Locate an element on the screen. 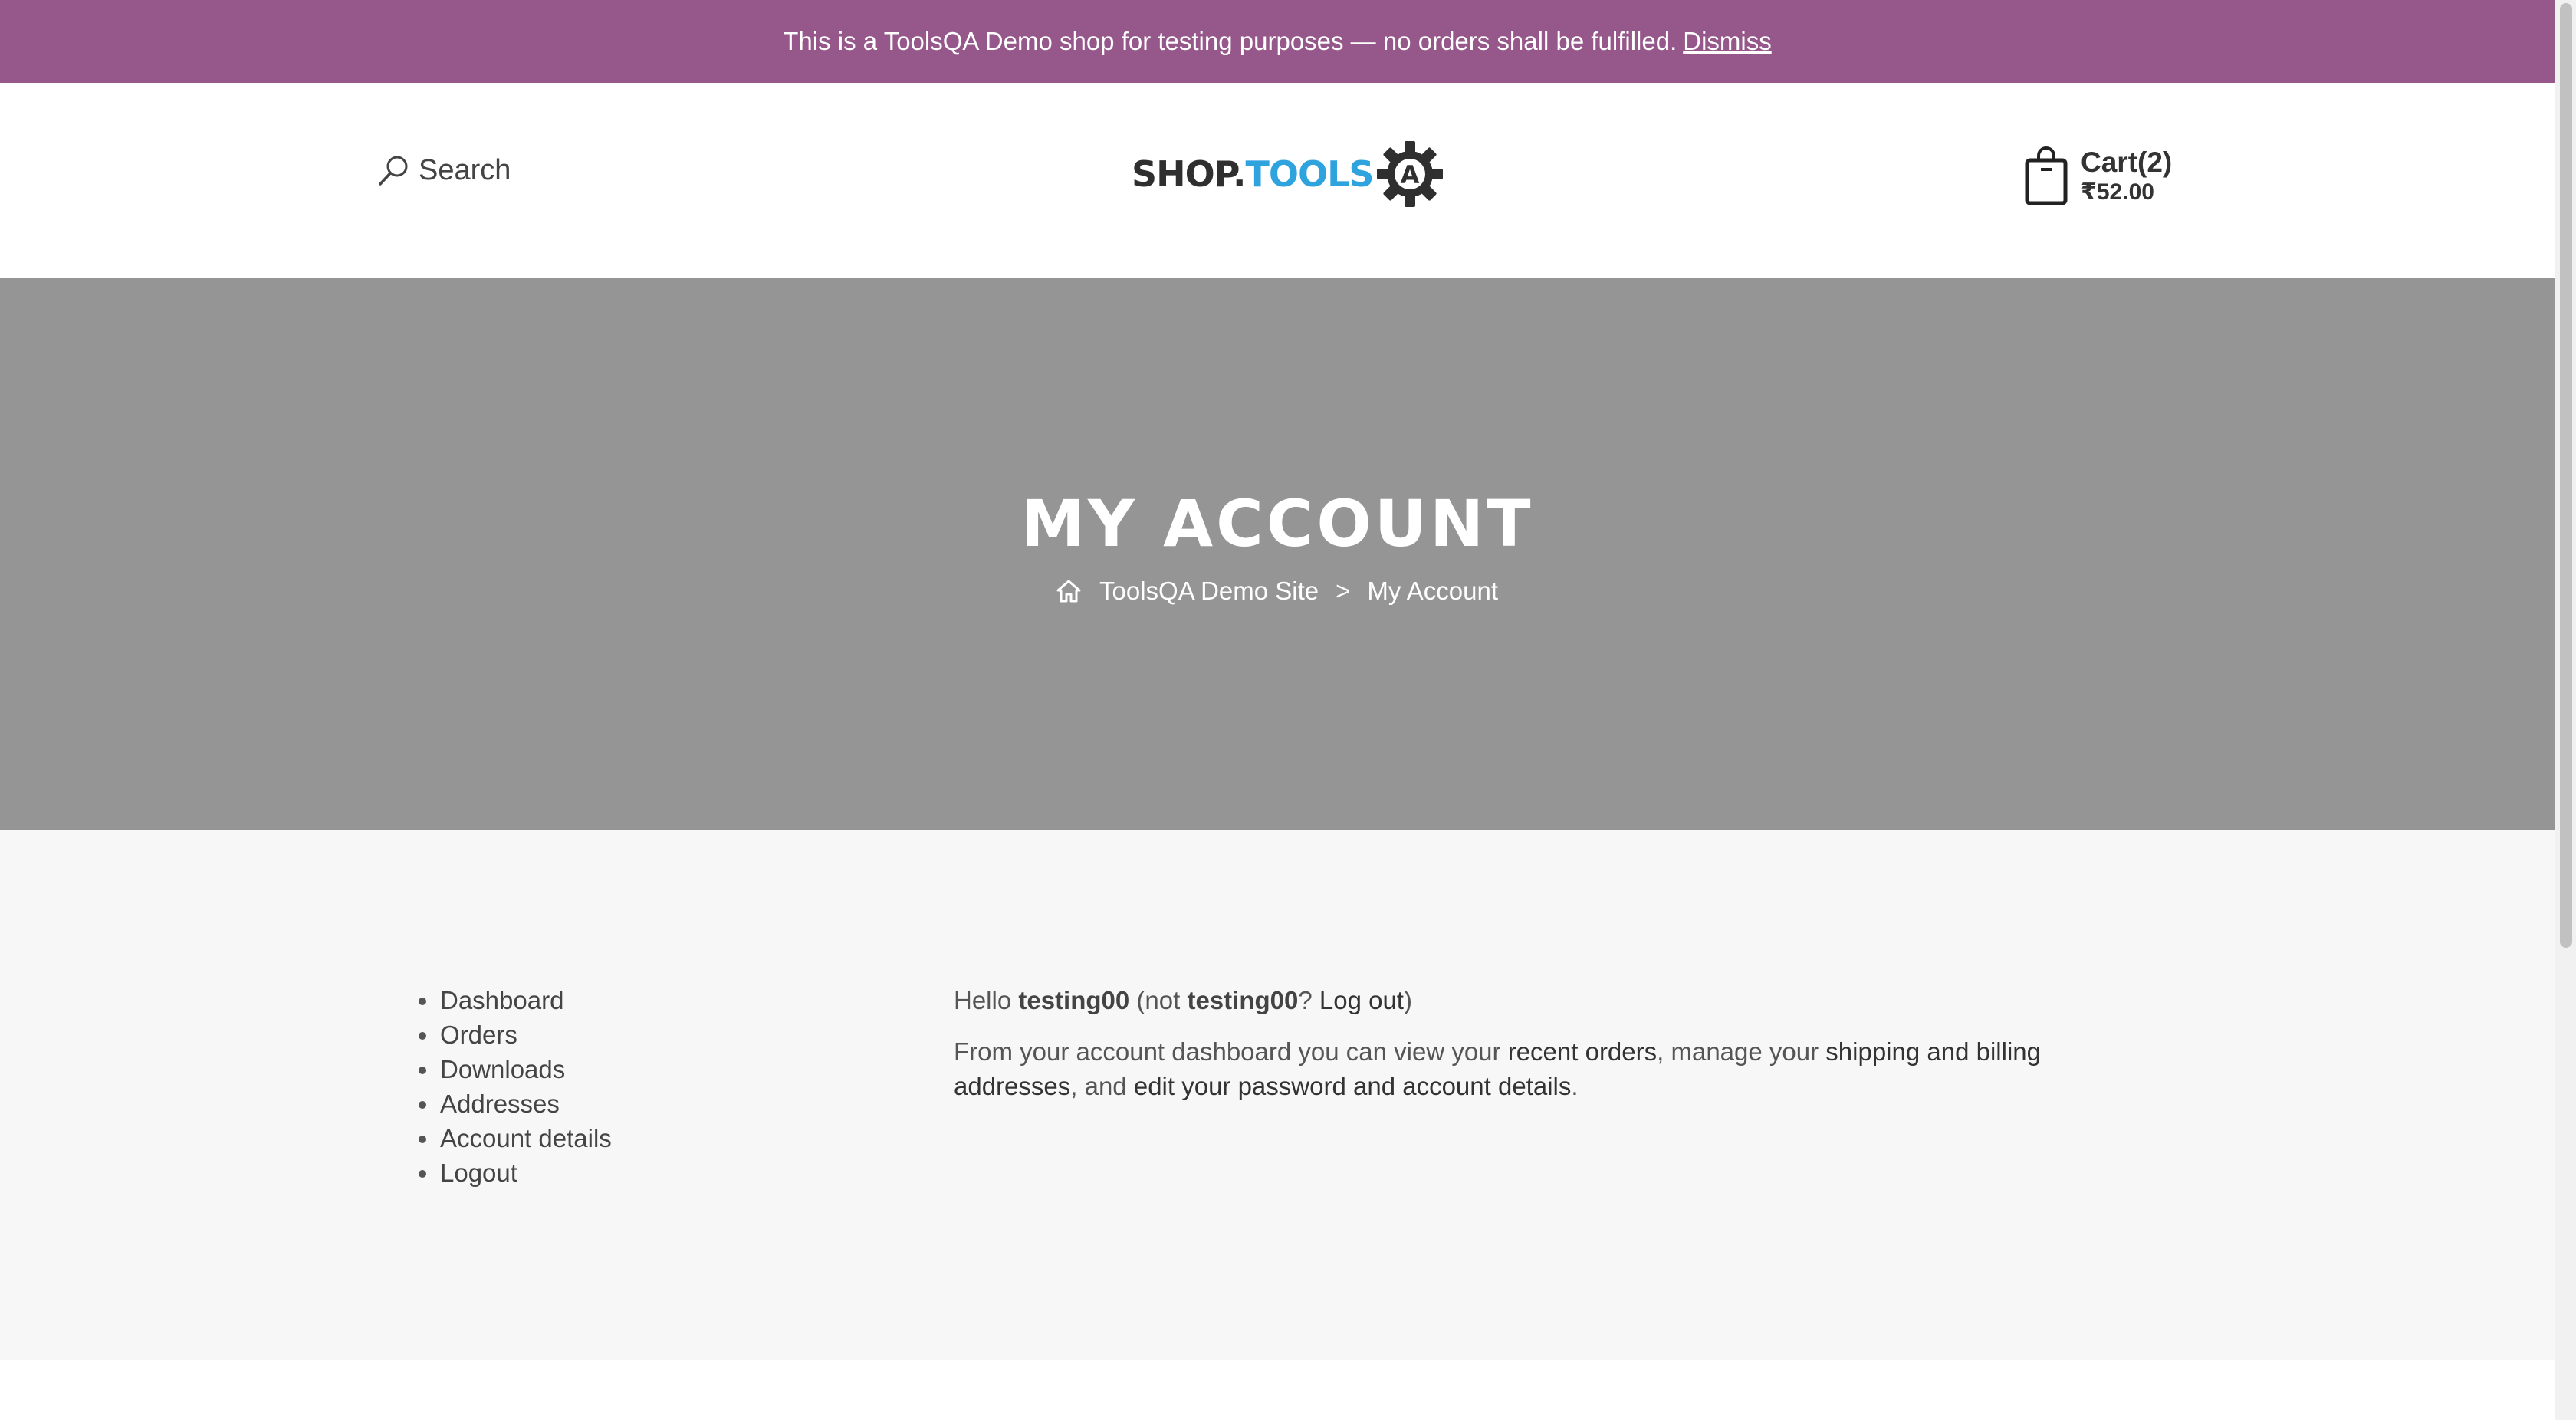 This screenshot has height=1420, width=2576. cart-link: Cart(2) ₹52.00 is located at coordinates (2098, 176).